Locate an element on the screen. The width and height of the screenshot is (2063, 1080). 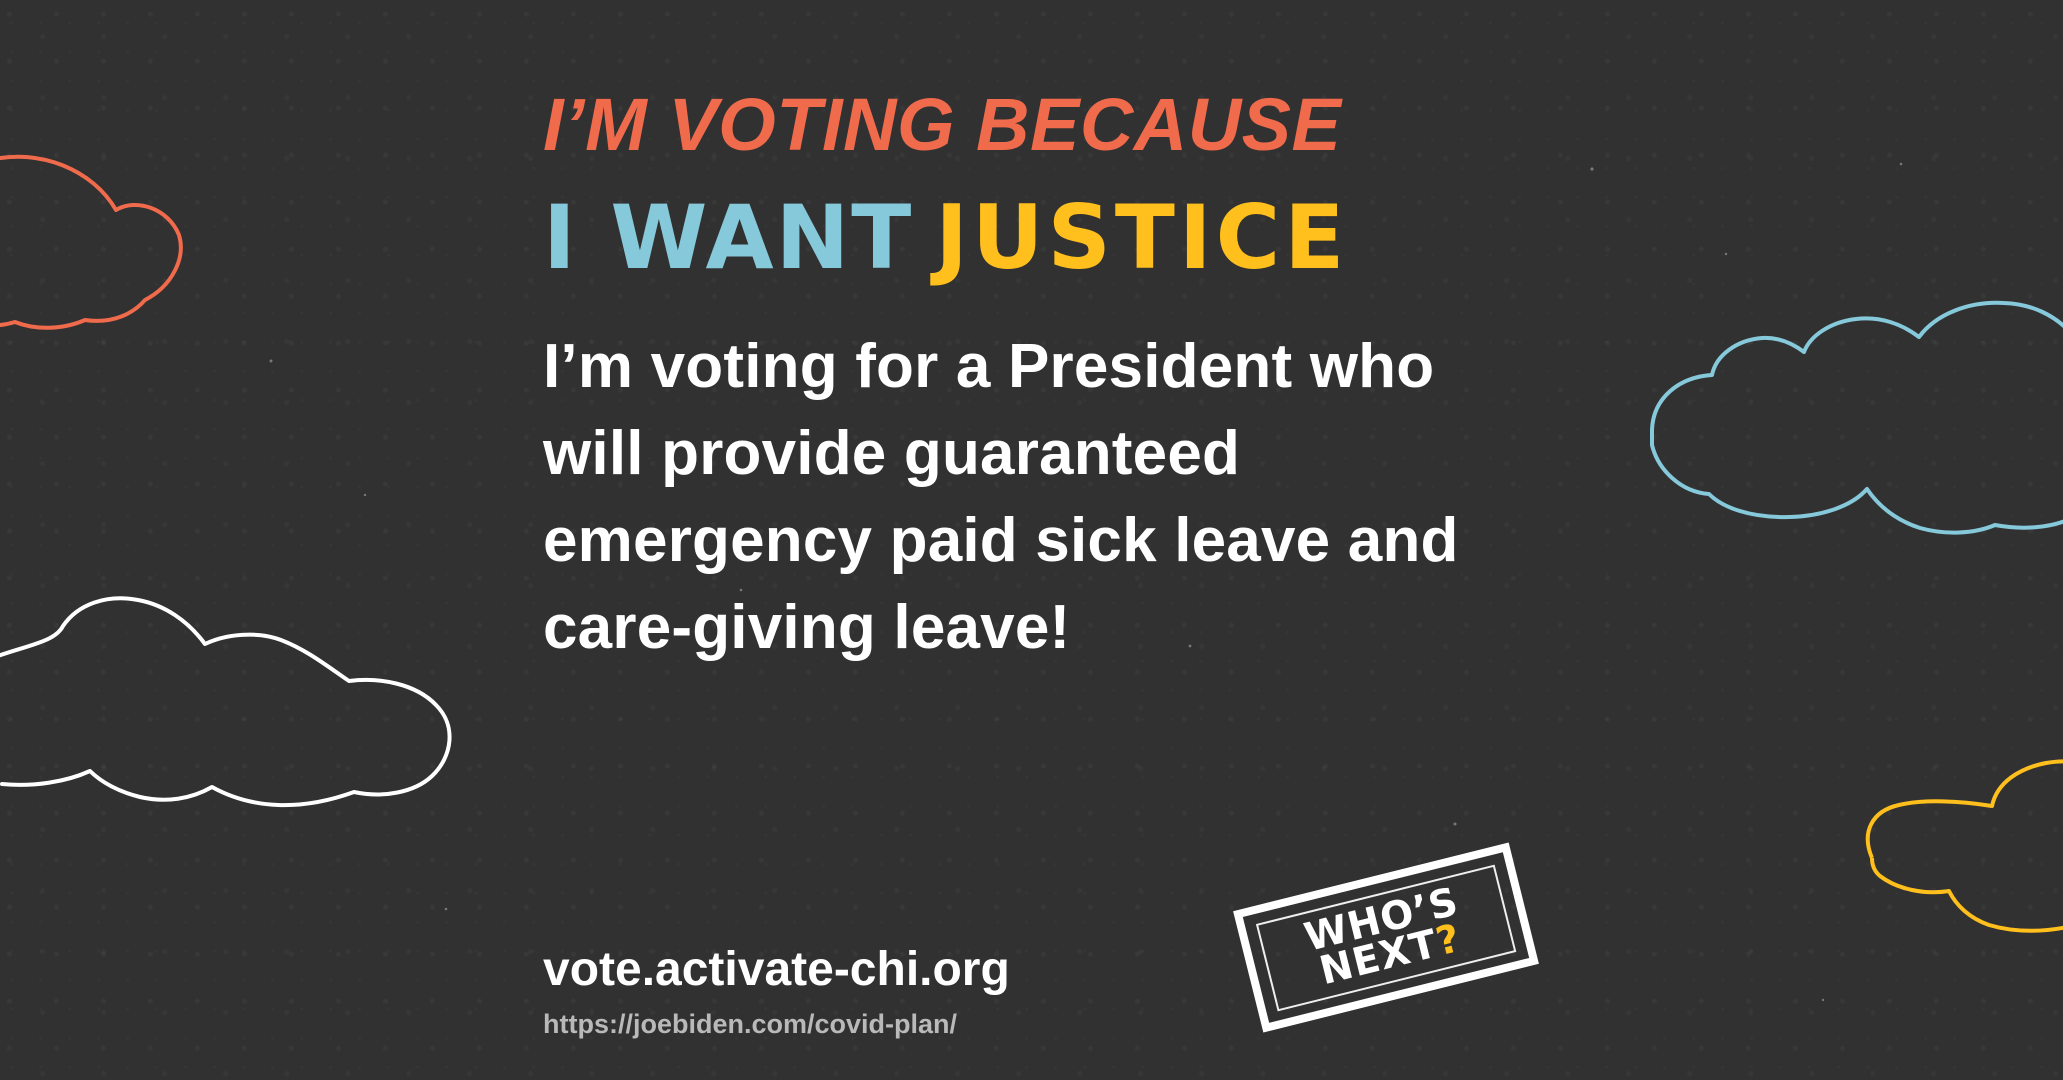
poster-headline: I WANT JUSTICE is located at coordinates (945, 238).